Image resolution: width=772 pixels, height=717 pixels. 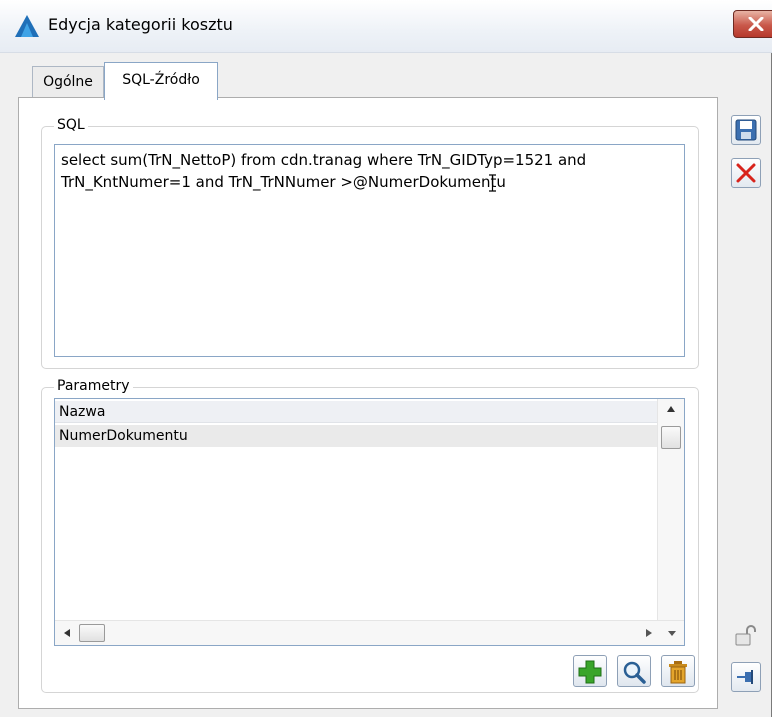 I want to click on list-item: NumerDokumentu, so click(x=360, y=436).